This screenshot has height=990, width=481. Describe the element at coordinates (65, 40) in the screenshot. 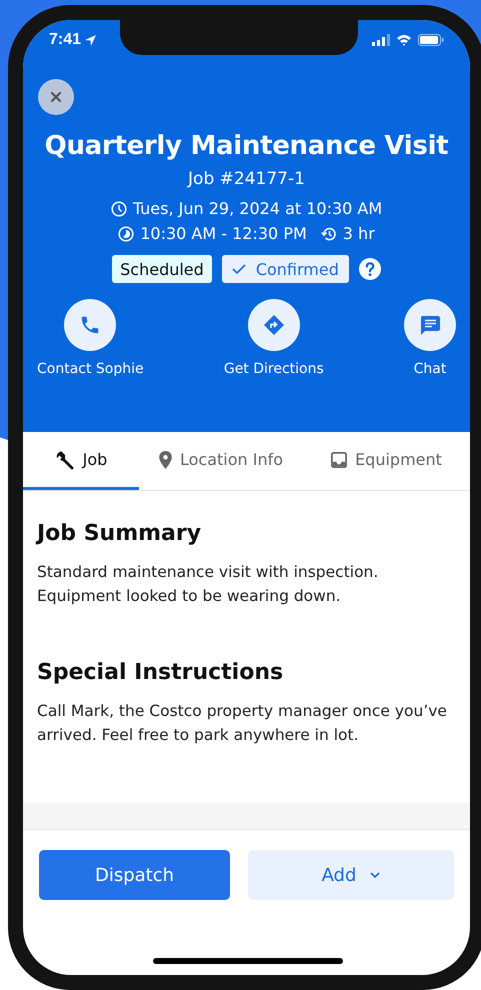

I see `status-time: 7:41` at that location.